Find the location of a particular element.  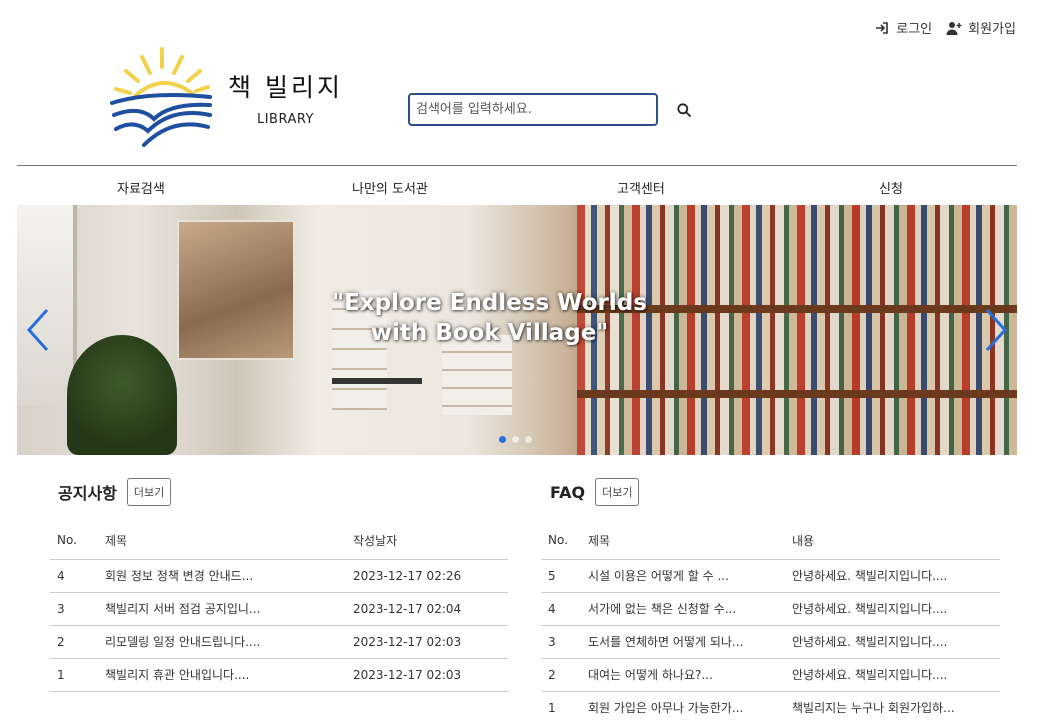

logo-title: 책 빌리지 is located at coordinates (285, 87).